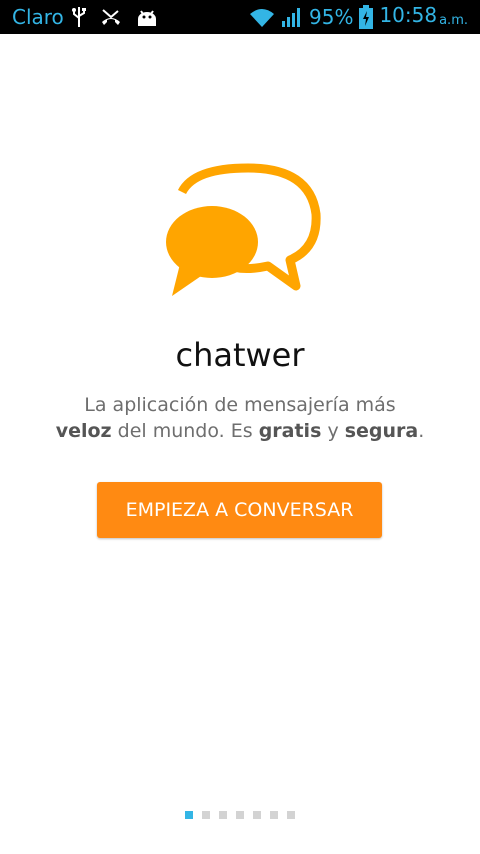 This screenshot has height=854, width=480. I want to click on tagline-veloz: veloz, so click(83, 431).